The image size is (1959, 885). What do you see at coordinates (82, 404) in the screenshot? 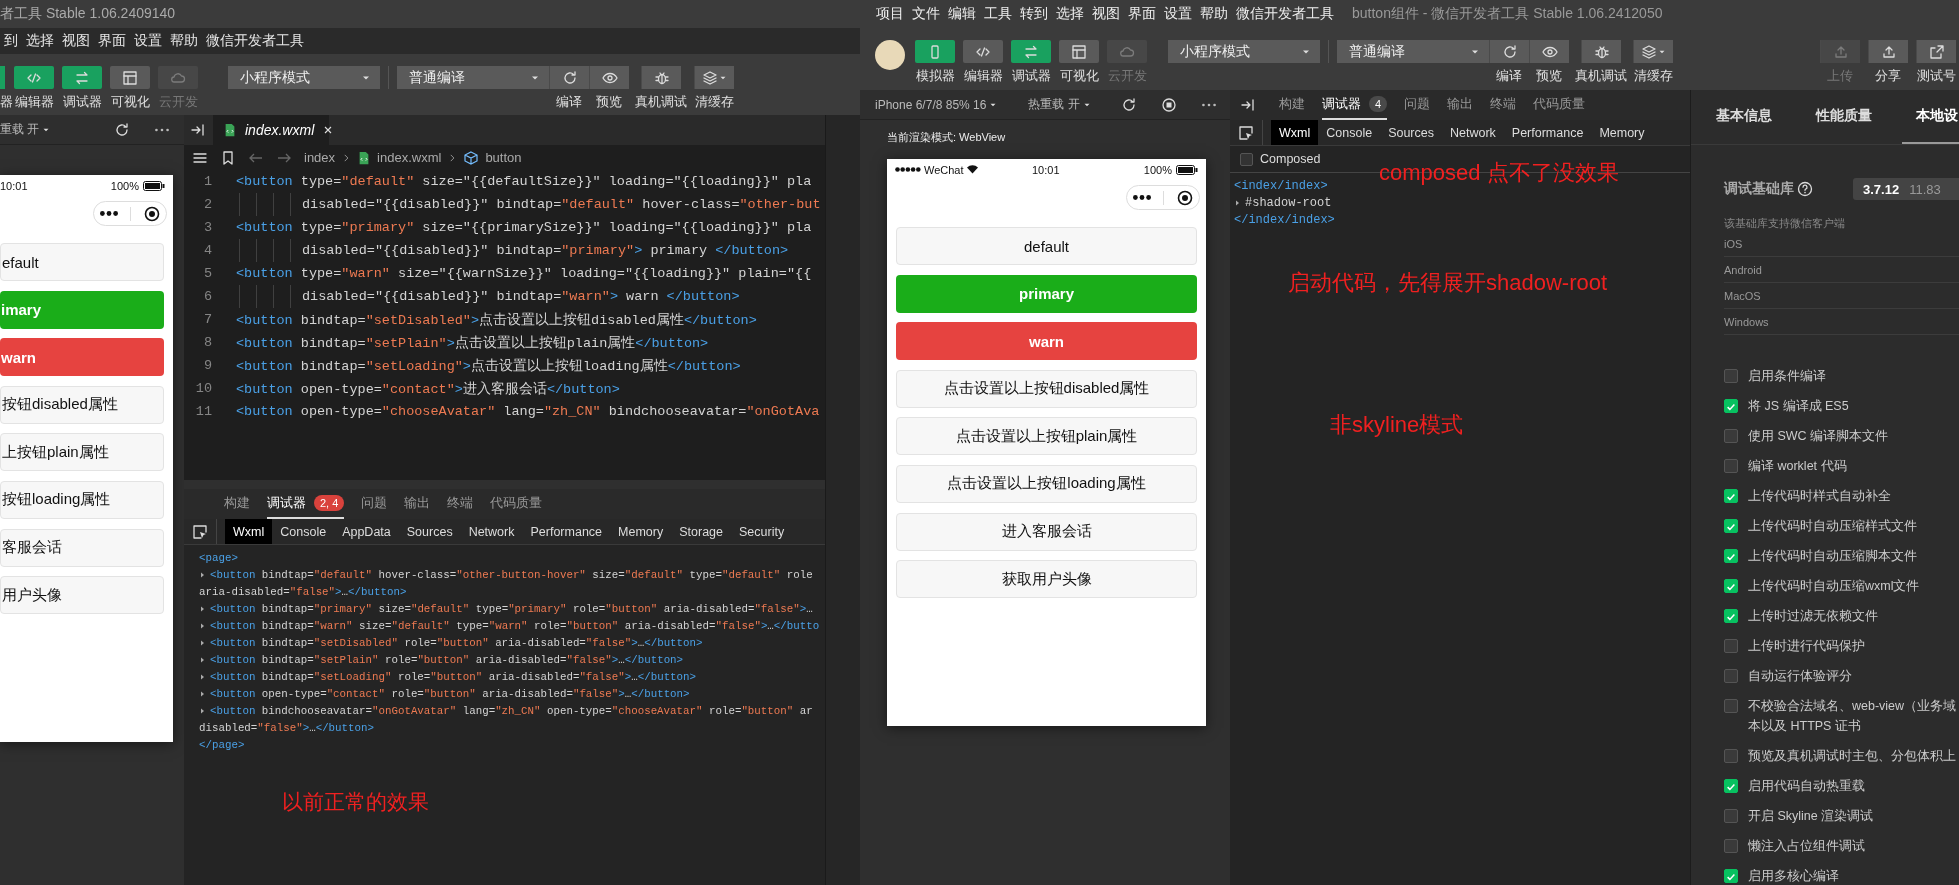
I see `app-button: 按钮disabled属性` at bounding box center [82, 404].